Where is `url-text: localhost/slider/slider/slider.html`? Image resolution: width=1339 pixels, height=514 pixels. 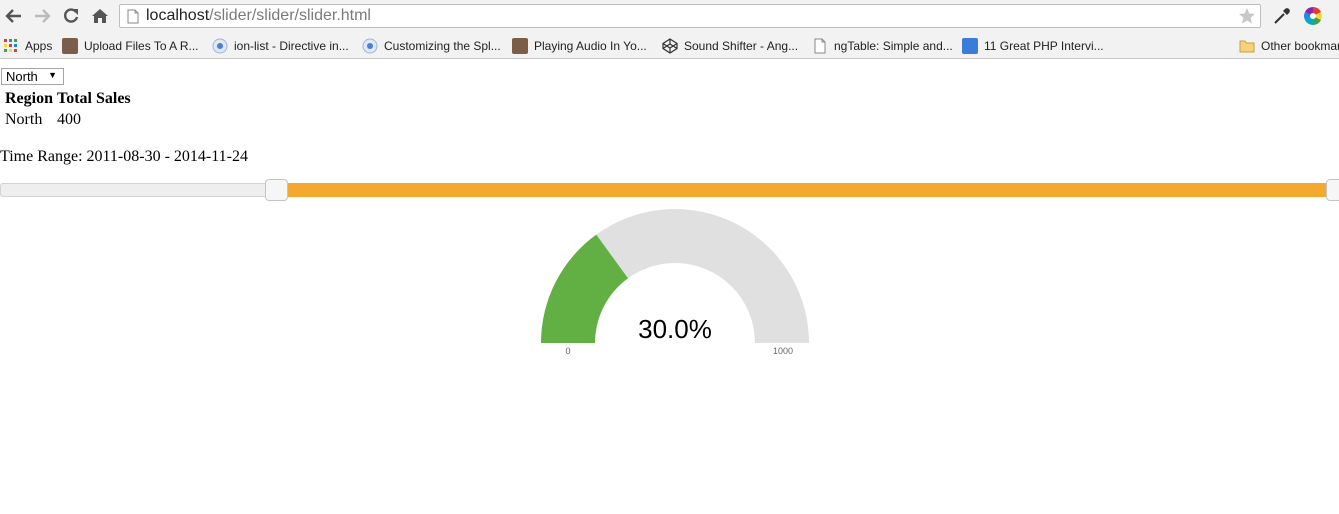 url-text: localhost/slider/slider/slider.html is located at coordinates (258, 16).